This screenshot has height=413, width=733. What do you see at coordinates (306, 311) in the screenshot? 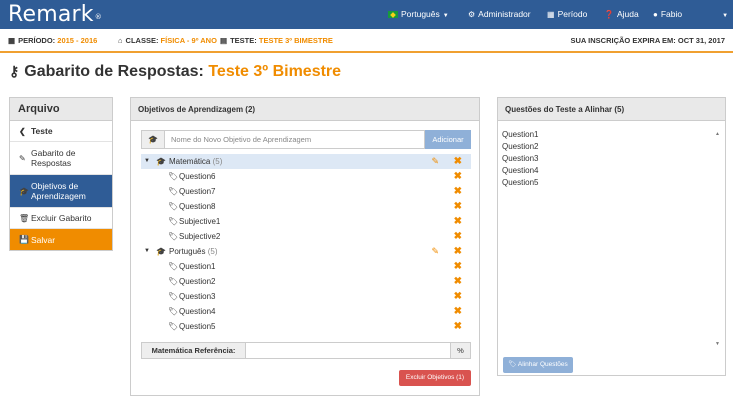
I see `tree-item: 🏷 Question4 ✖` at bounding box center [306, 311].